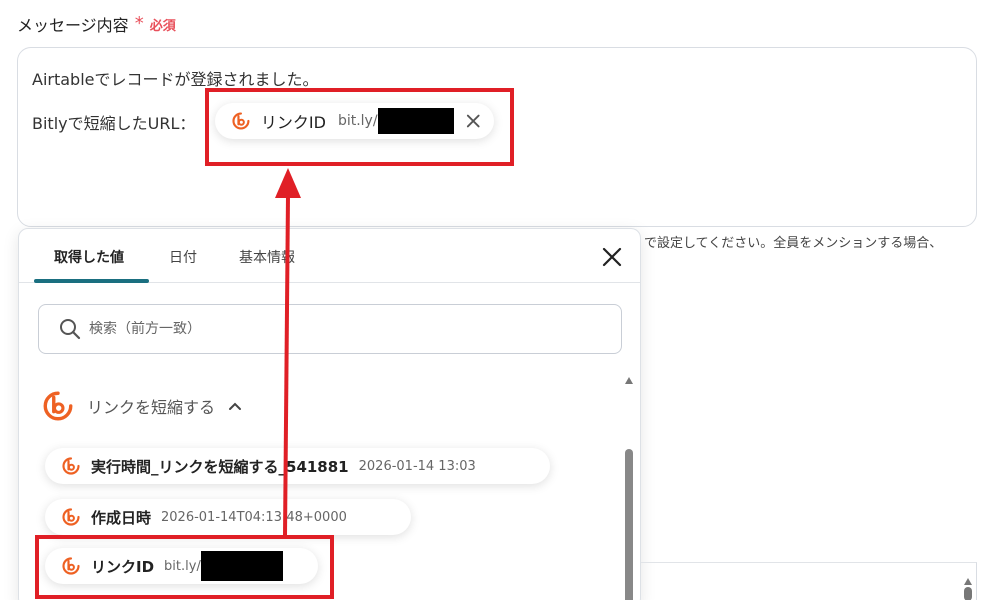 The width and height of the screenshot is (985, 600). What do you see at coordinates (184, 567) in the screenshot?
I see `highlight-box-list-item` at bounding box center [184, 567].